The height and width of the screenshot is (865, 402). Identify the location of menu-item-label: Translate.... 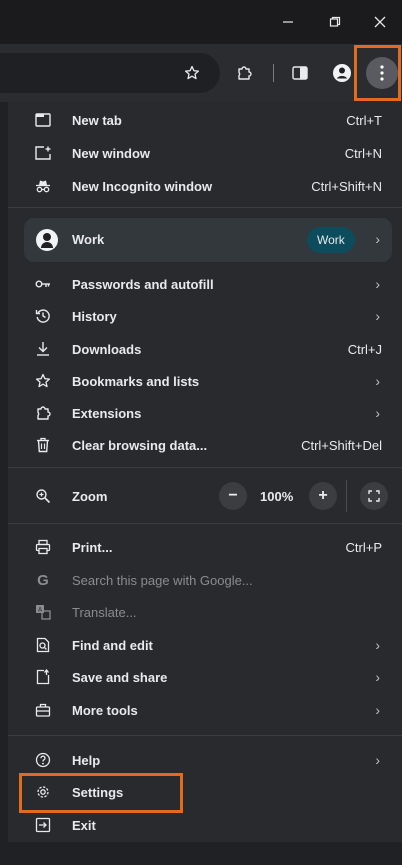
(104, 612).